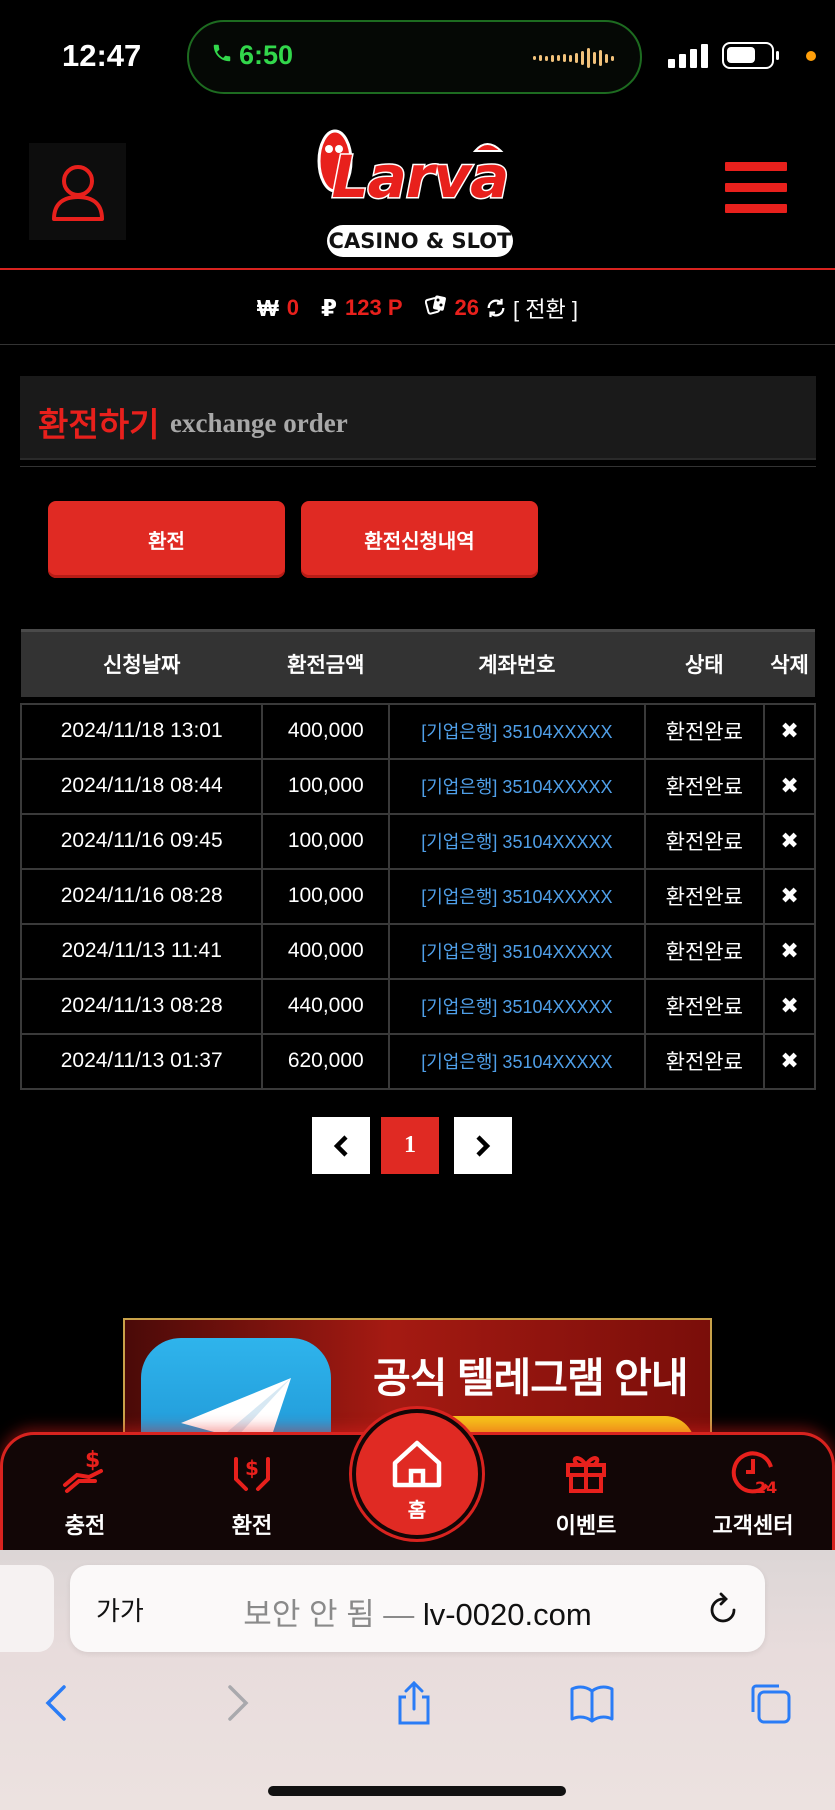 This screenshot has width=835, height=1810. I want to click on bookmarks-button, so click(592, 1703).